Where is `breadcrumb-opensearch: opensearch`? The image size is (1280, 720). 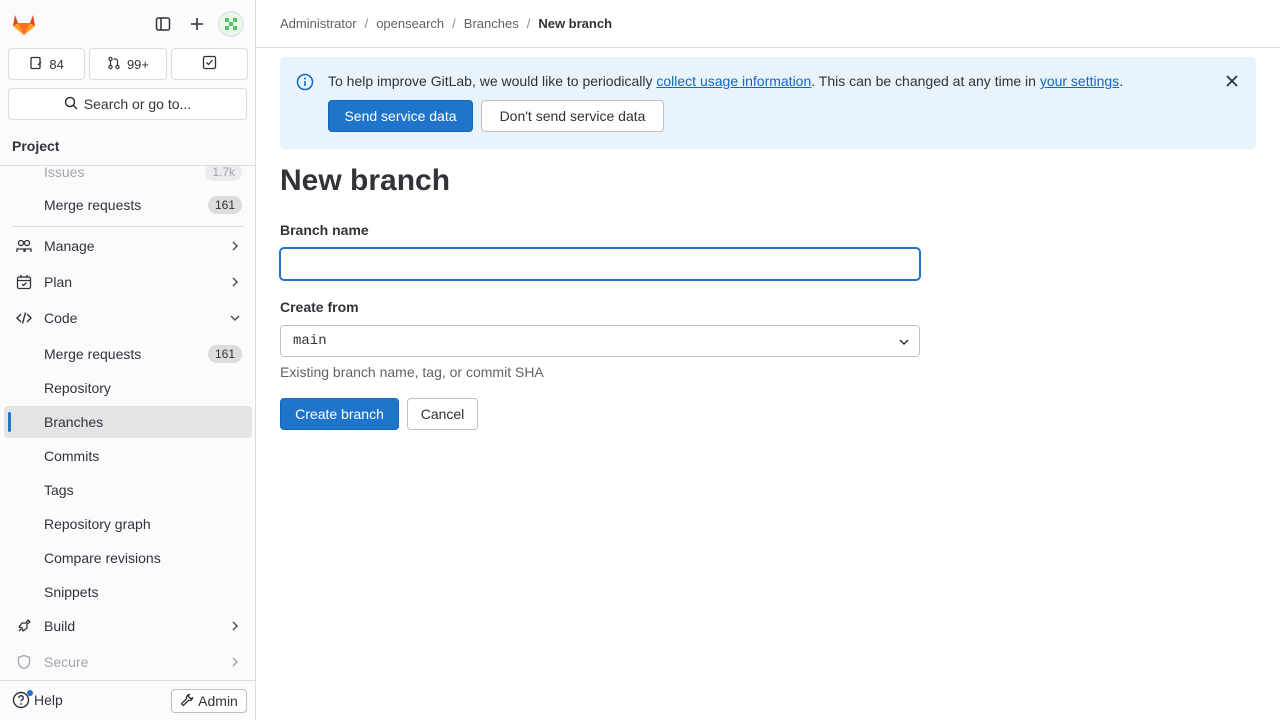
breadcrumb-opensearch: opensearch is located at coordinates (410, 23).